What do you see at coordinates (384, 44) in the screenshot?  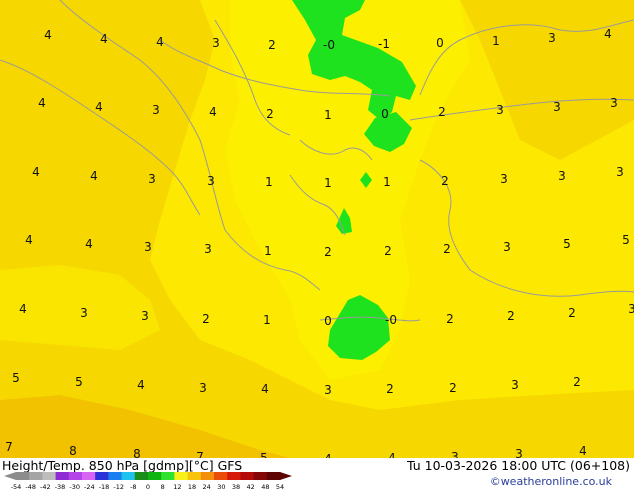 I see `temp-label: -1` at bounding box center [384, 44].